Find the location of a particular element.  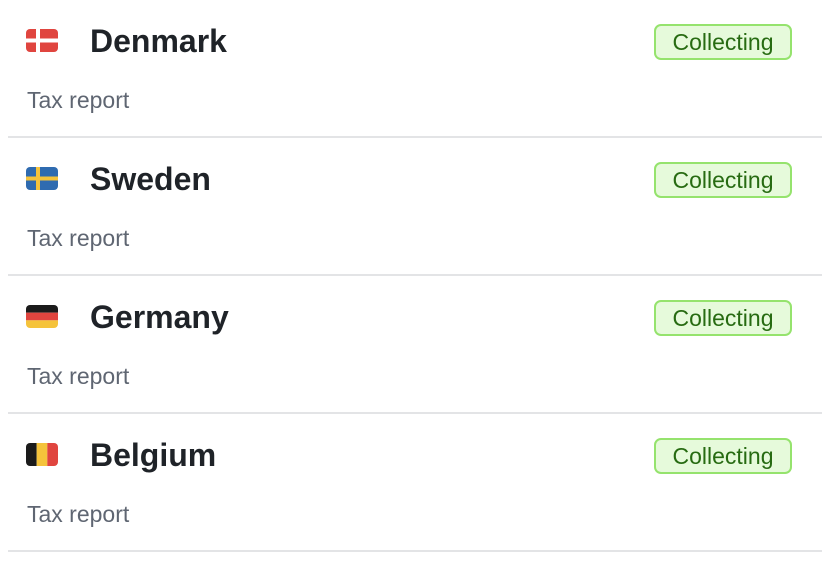

sweden-flag-icon is located at coordinates (42, 178).